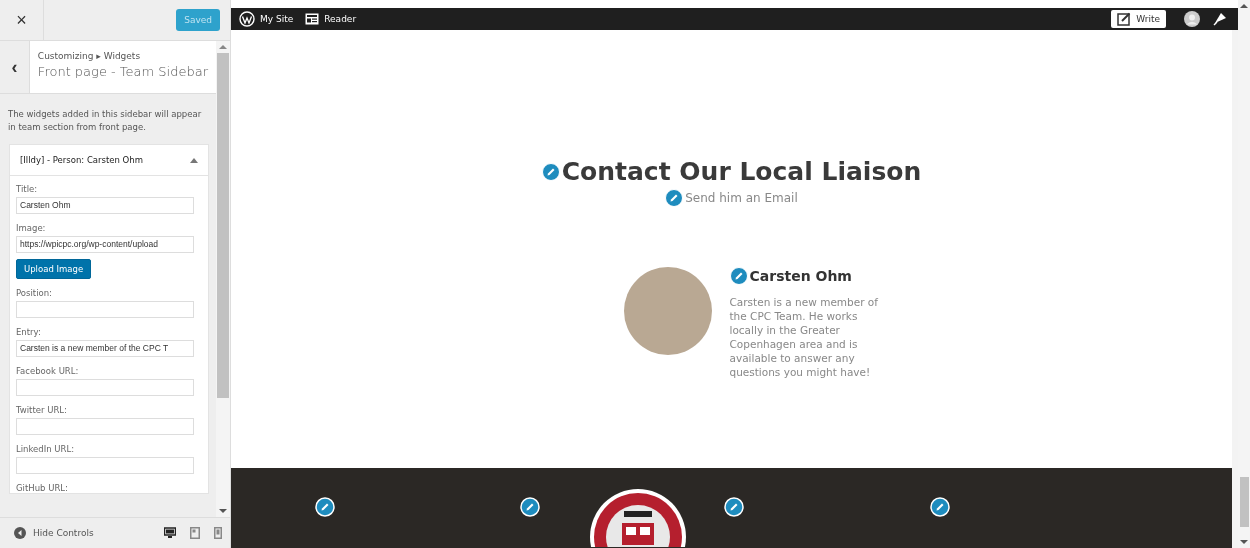 The width and height of the screenshot is (1250, 548). What do you see at coordinates (105, 205) in the screenshot?
I see `input-field: Carsten Ohm` at bounding box center [105, 205].